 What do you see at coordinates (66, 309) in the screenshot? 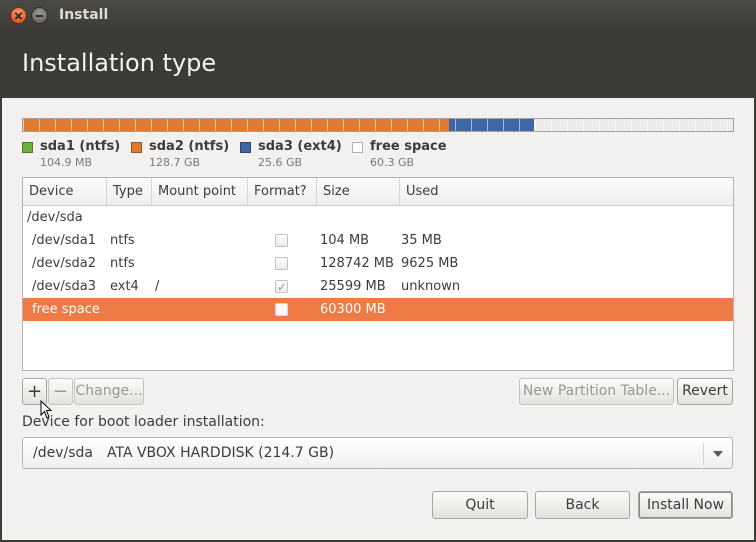
I see `cell-device: free space` at bounding box center [66, 309].